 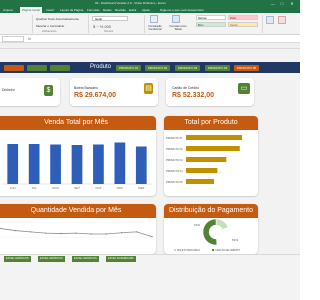 I want to click on kpi-value: R$ 52.332,00, so click(x=193, y=95).